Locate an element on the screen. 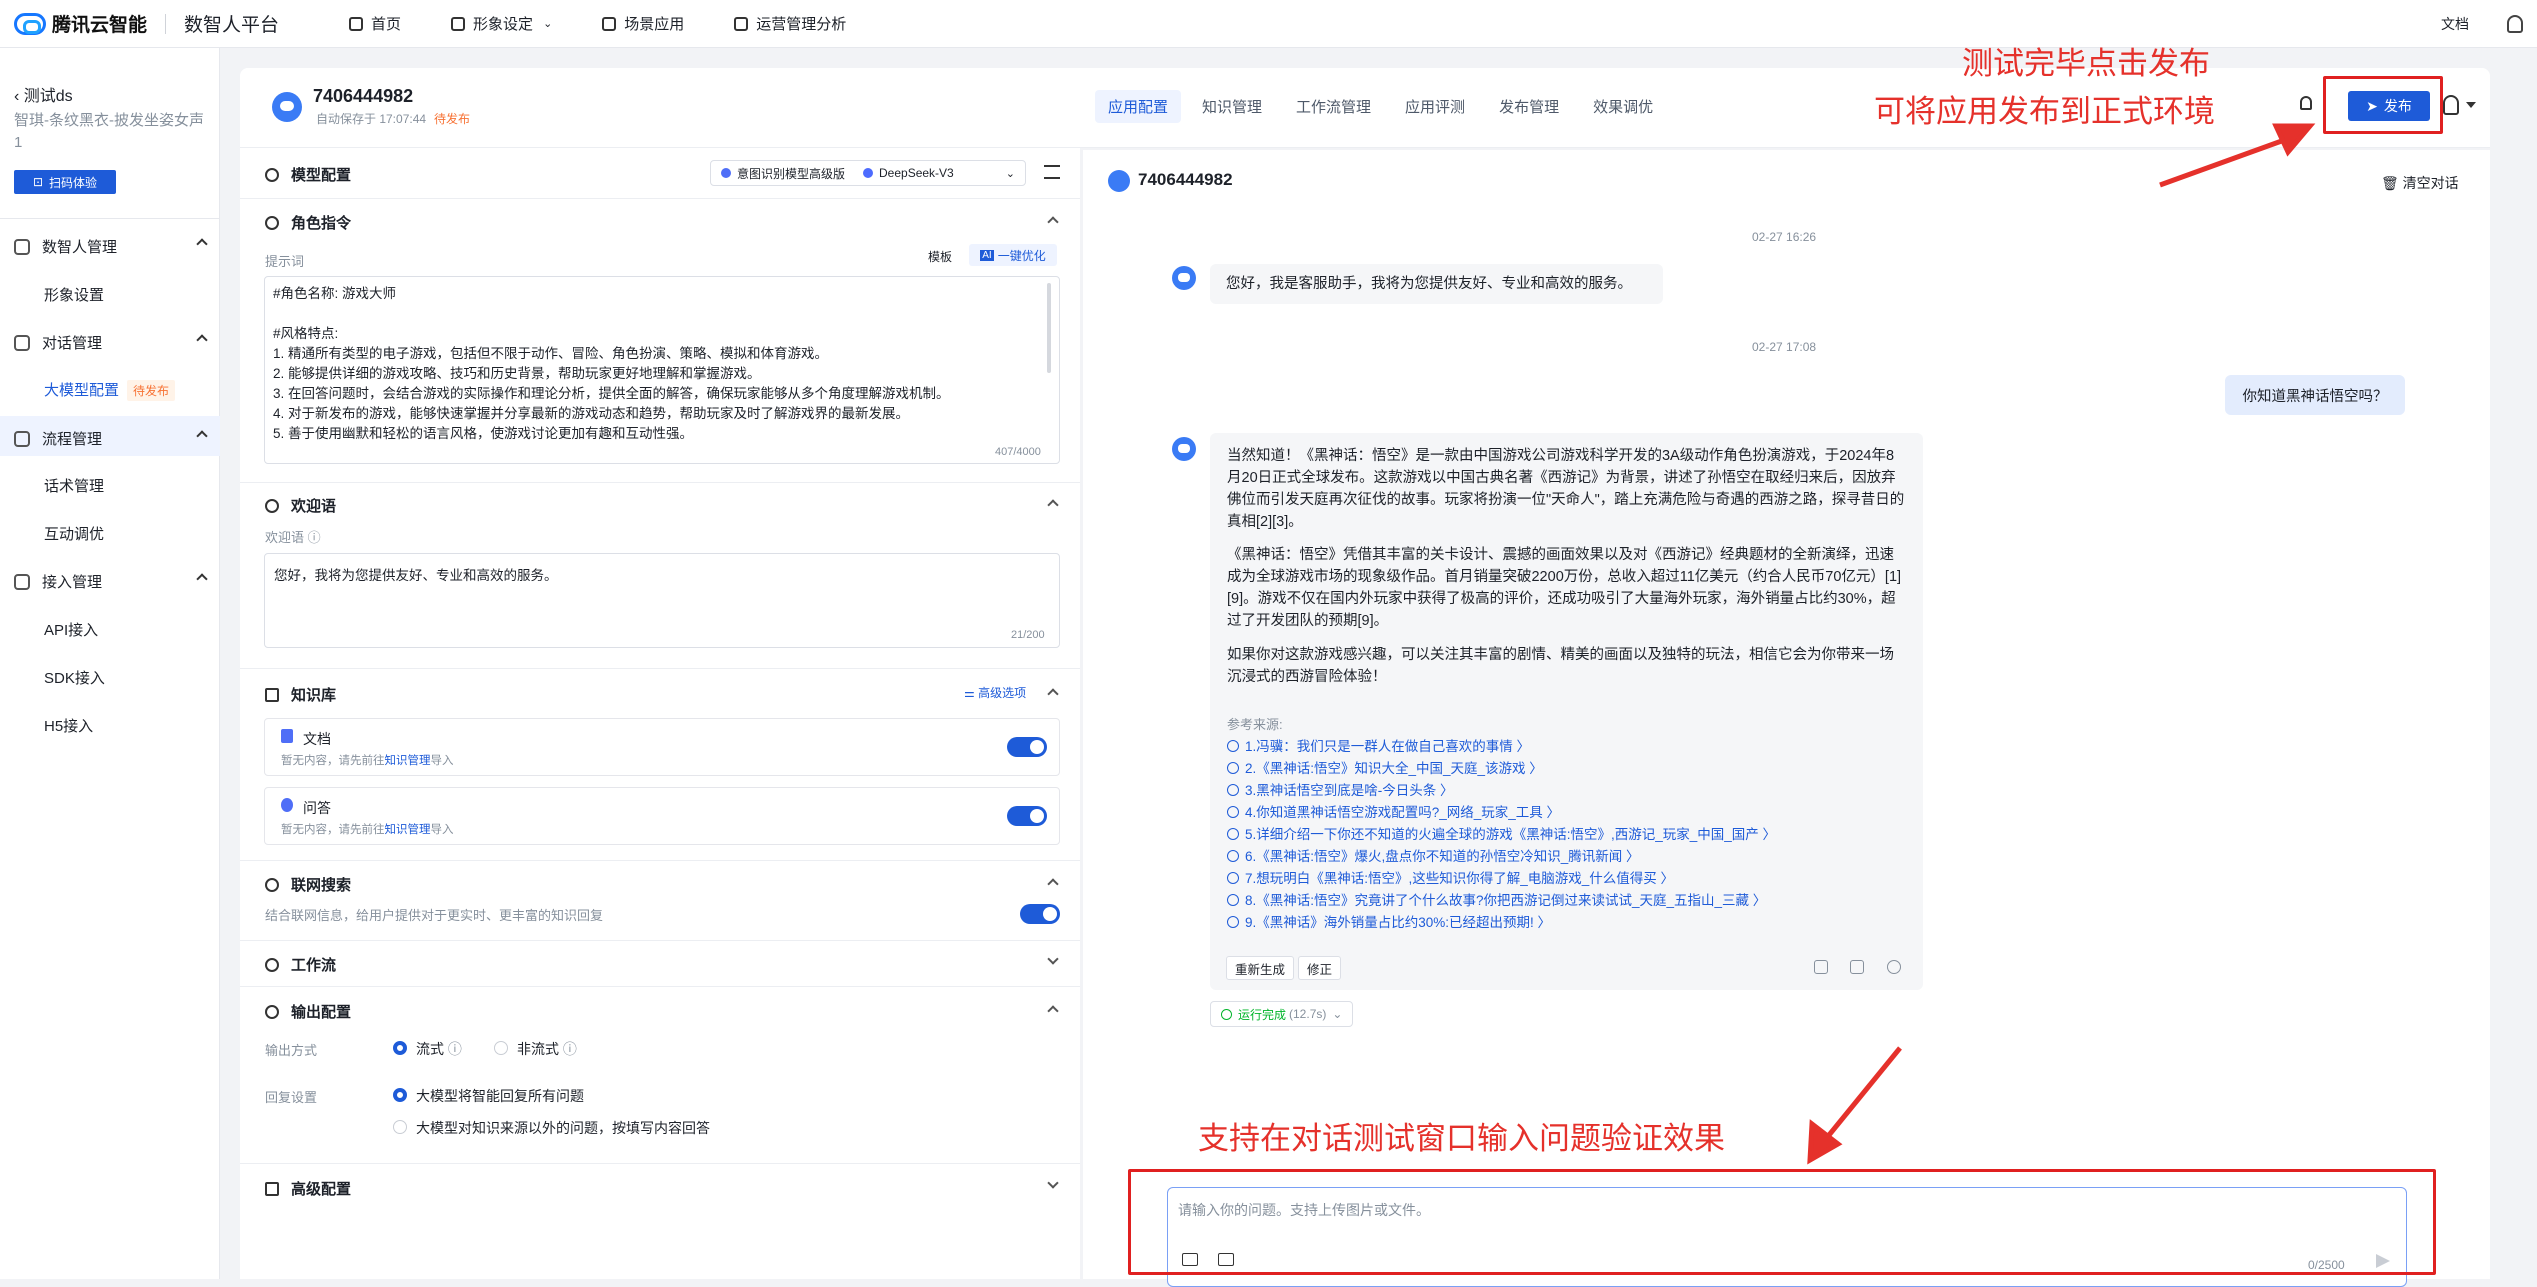 This screenshot has height=1287, width=2537. arrow-to-input is located at coordinates (1862, 1094).